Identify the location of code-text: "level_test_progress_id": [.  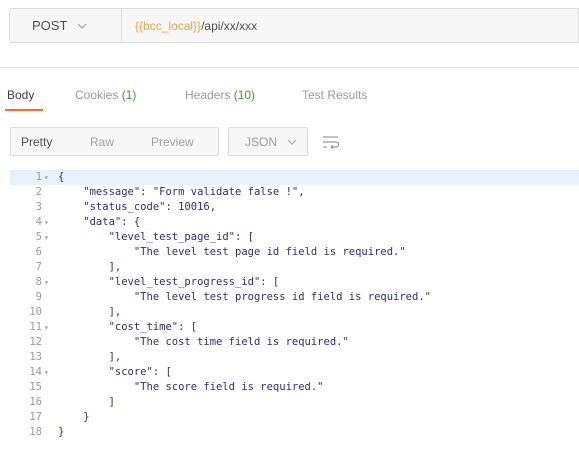
(169, 282).